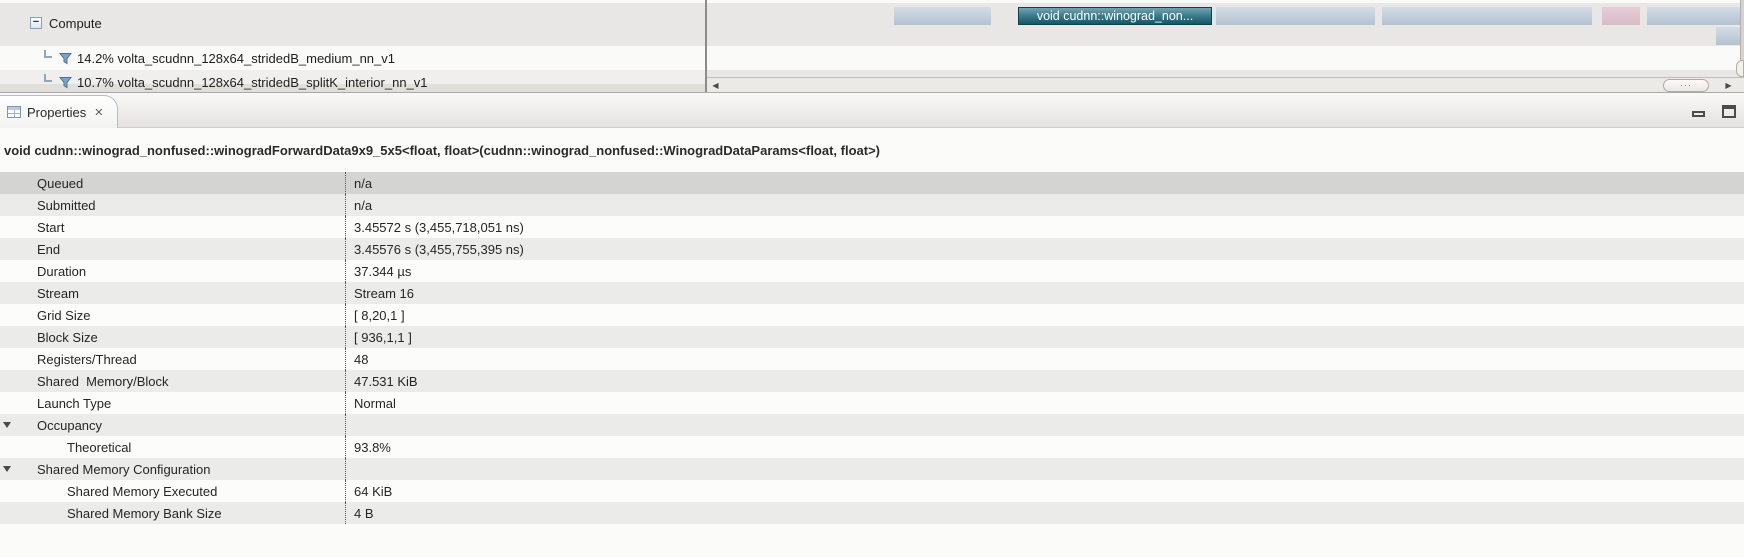 This screenshot has height=557, width=1744. What do you see at coordinates (173, 403) in the screenshot?
I see `property-label-cell: Launch Type` at bounding box center [173, 403].